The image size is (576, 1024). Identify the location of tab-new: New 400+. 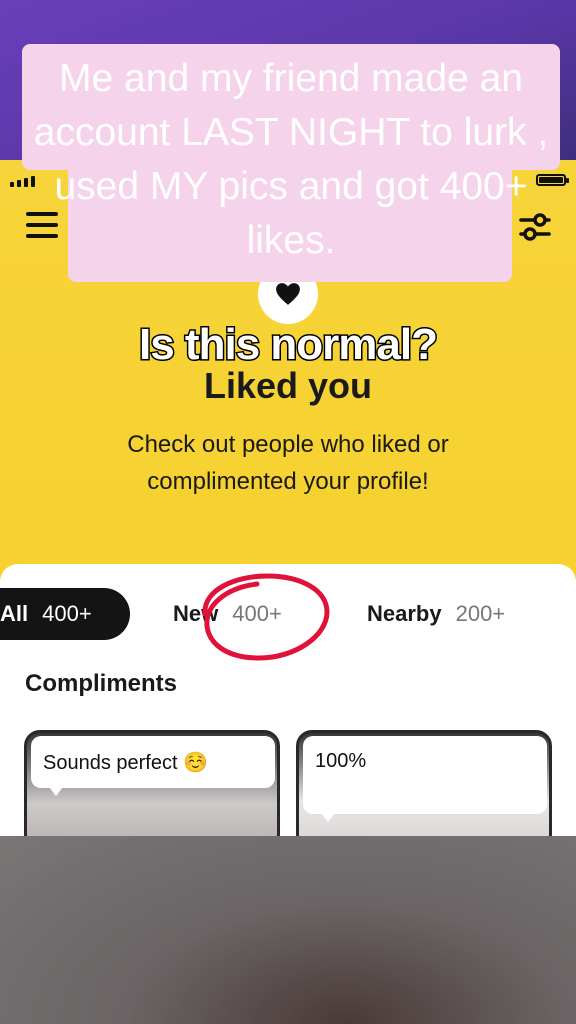
(227, 614).